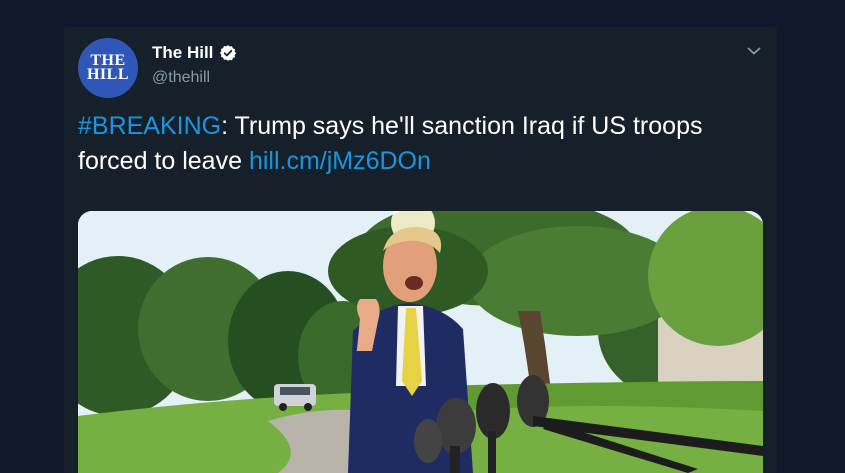 The height and width of the screenshot is (473, 845). What do you see at coordinates (181, 78) in the screenshot?
I see `handle: @thehill` at bounding box center [181, 78].